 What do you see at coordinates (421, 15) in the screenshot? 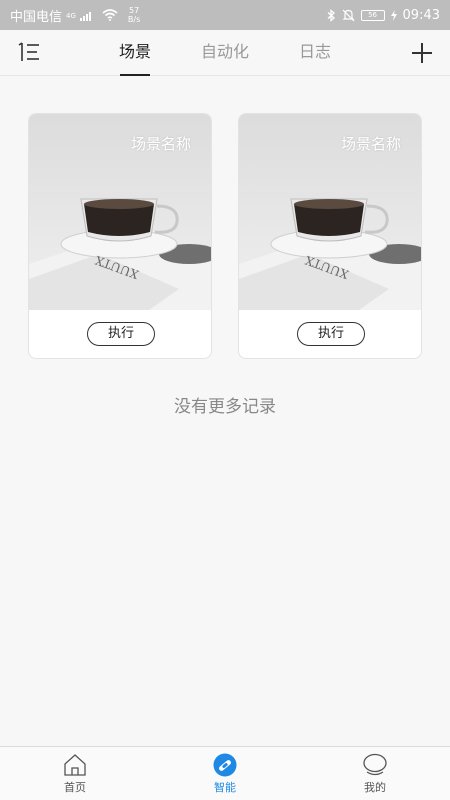
I see `clock: 09:43` at bounding box center [421, 15].